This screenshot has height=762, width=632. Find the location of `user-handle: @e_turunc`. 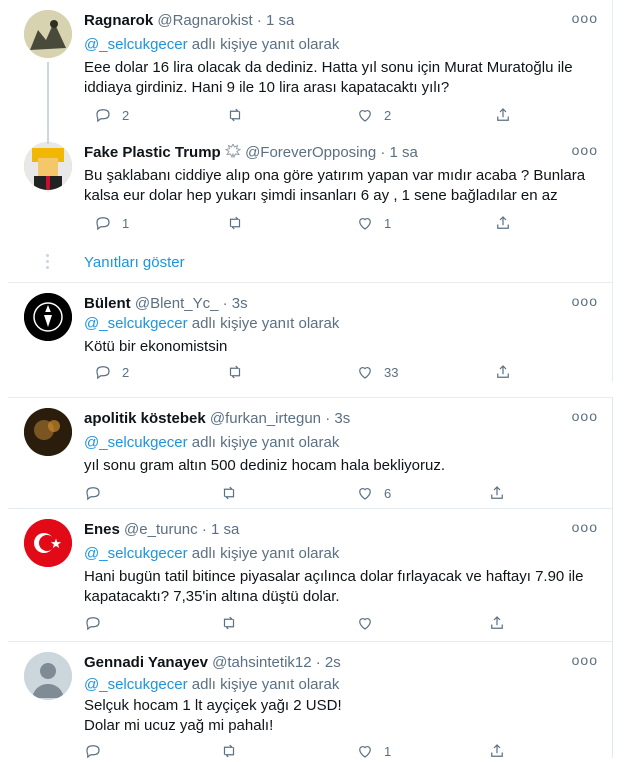

user-handle: @e_turunc is located at coordinates (161, 529).